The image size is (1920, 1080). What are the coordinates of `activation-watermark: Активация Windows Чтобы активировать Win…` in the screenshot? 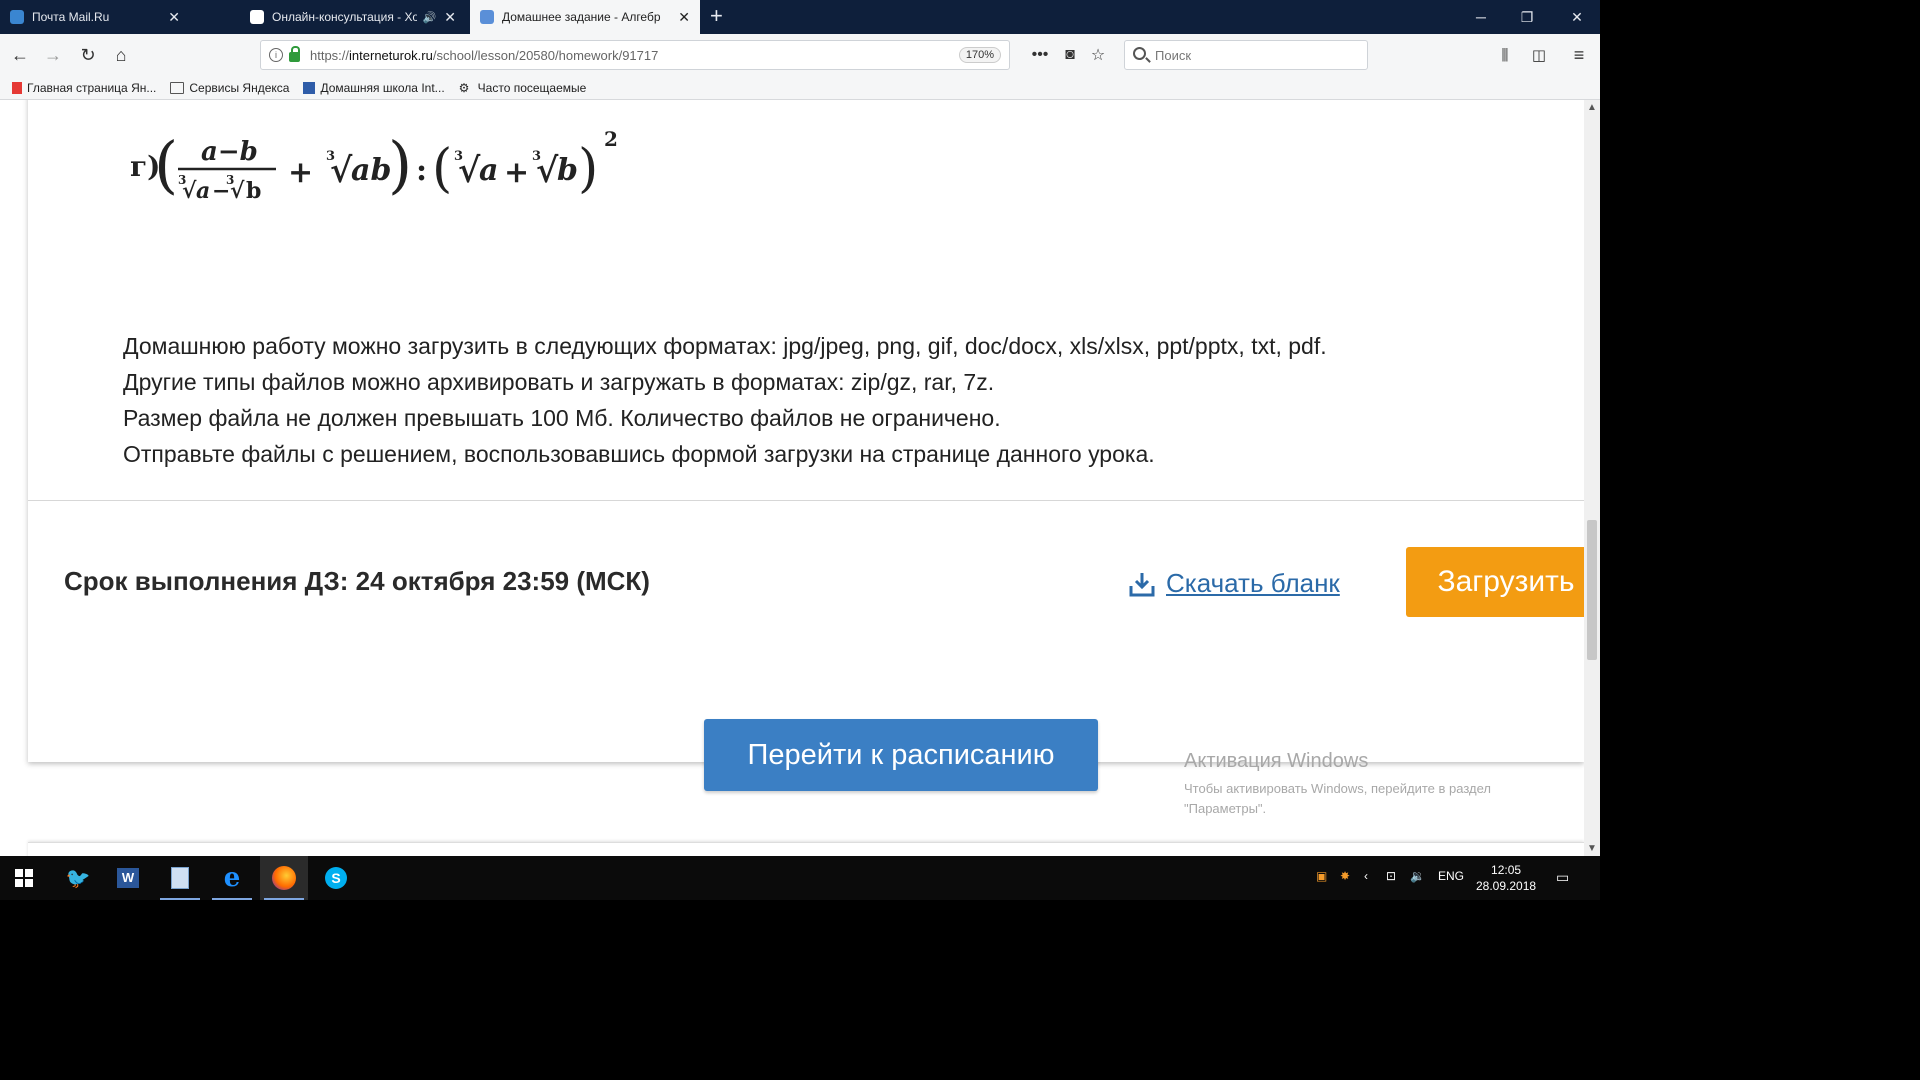 It's located at (1374, 784).